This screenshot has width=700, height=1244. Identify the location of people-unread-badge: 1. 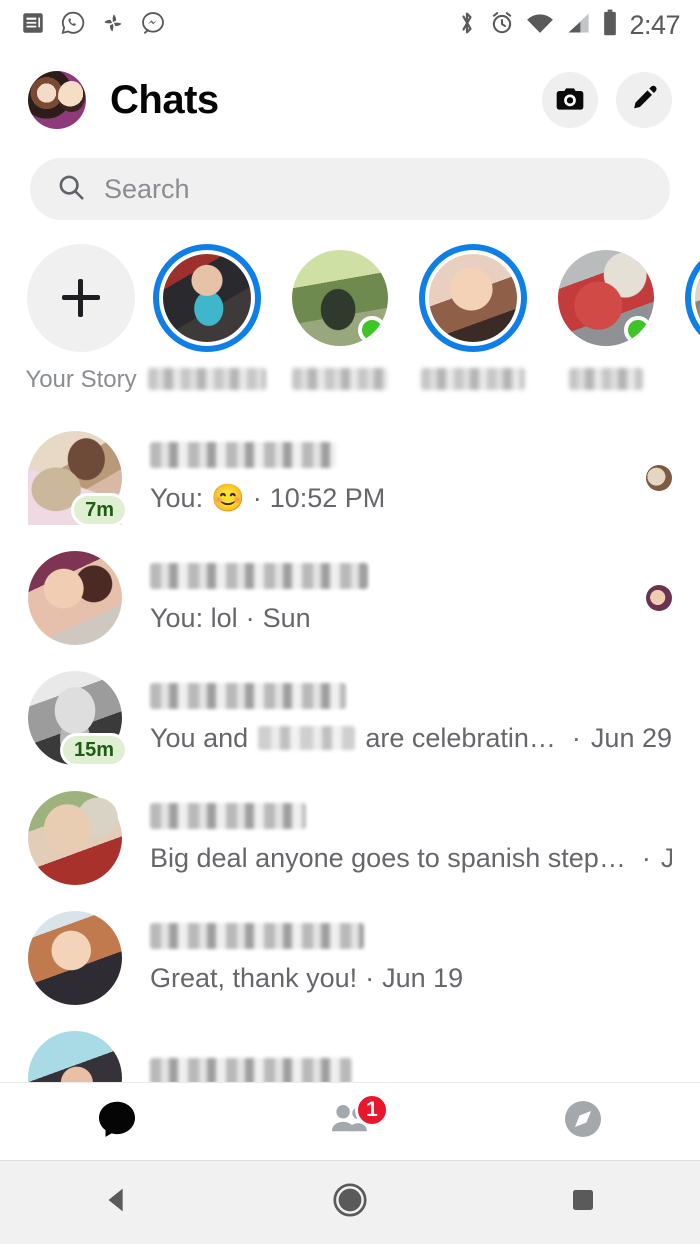
(371, 1110).